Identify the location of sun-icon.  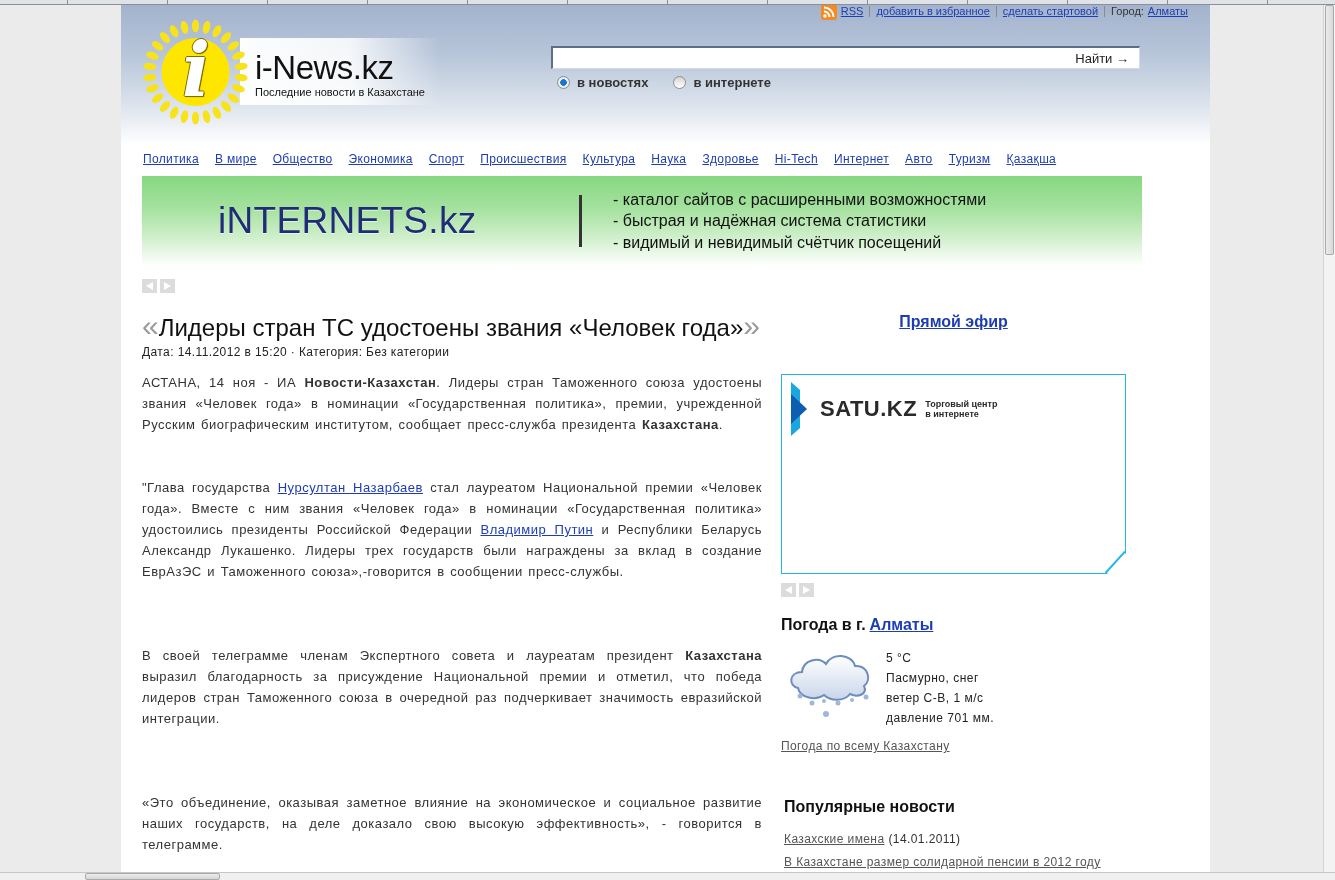
(195, 72).